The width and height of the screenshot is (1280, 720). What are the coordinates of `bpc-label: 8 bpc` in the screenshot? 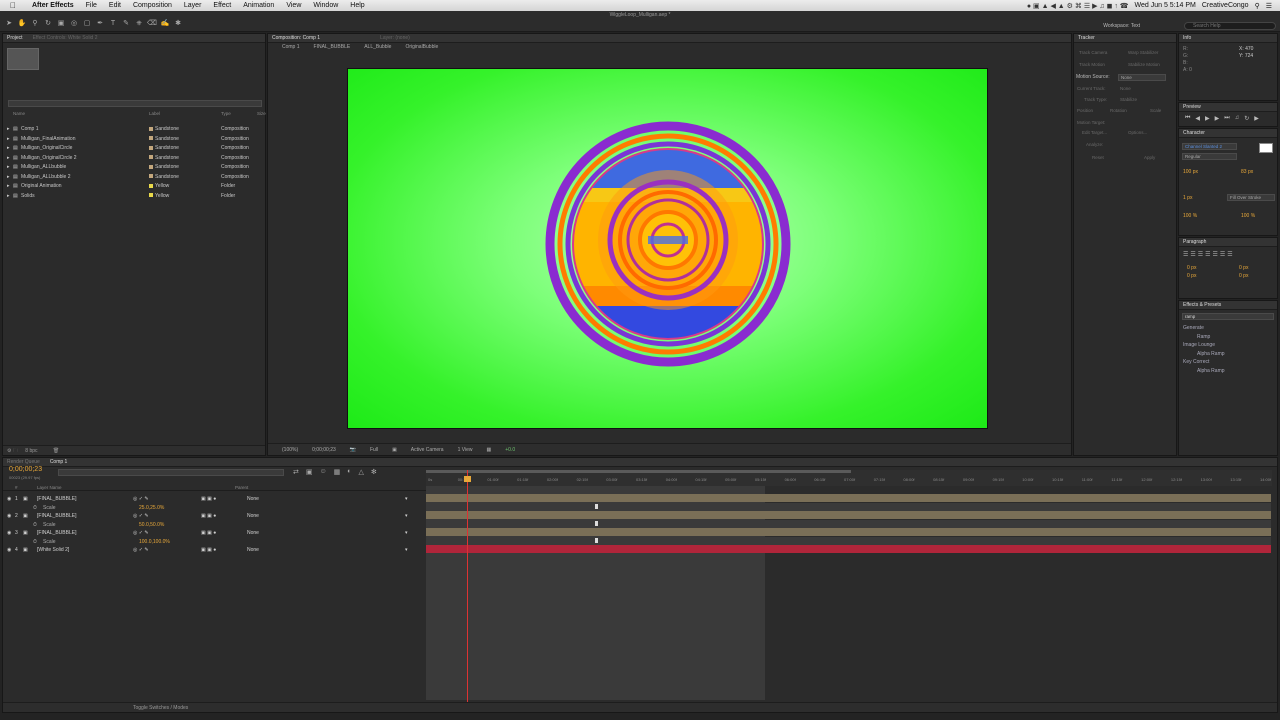 It's located at (31, 451).